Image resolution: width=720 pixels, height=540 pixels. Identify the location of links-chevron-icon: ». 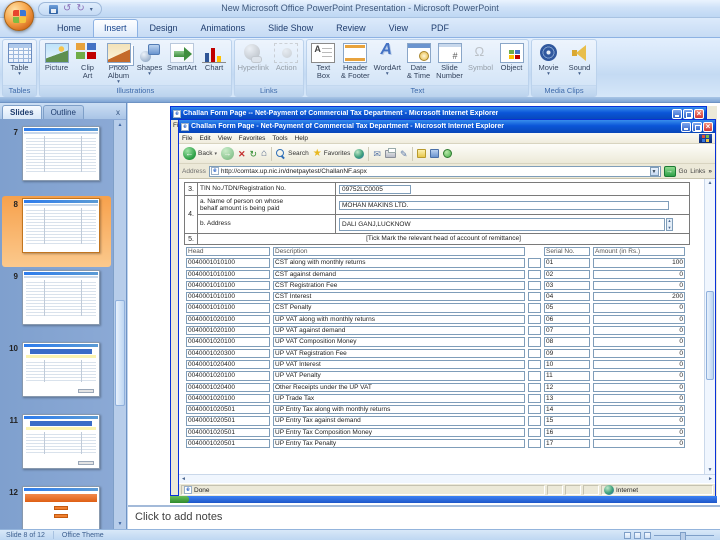
(710, 171).